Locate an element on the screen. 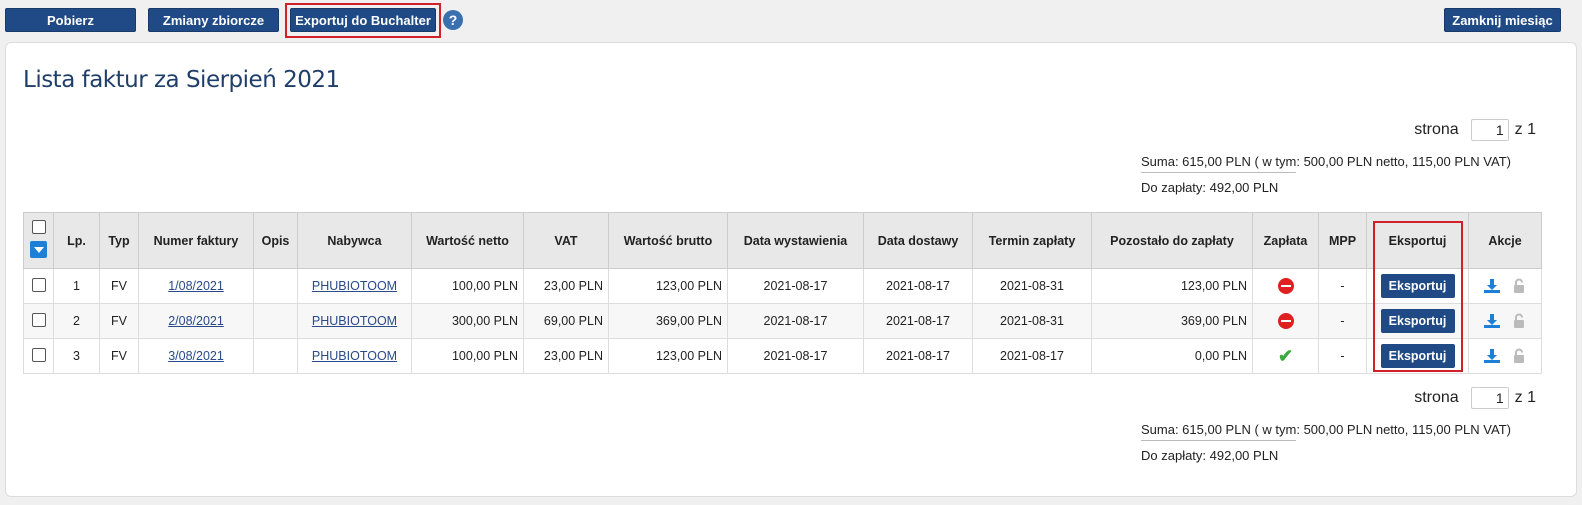 Image resolution: width=1582 pixels, height=505 pixels. header-numer: Numer faktury is located at coordinates (196, 240).